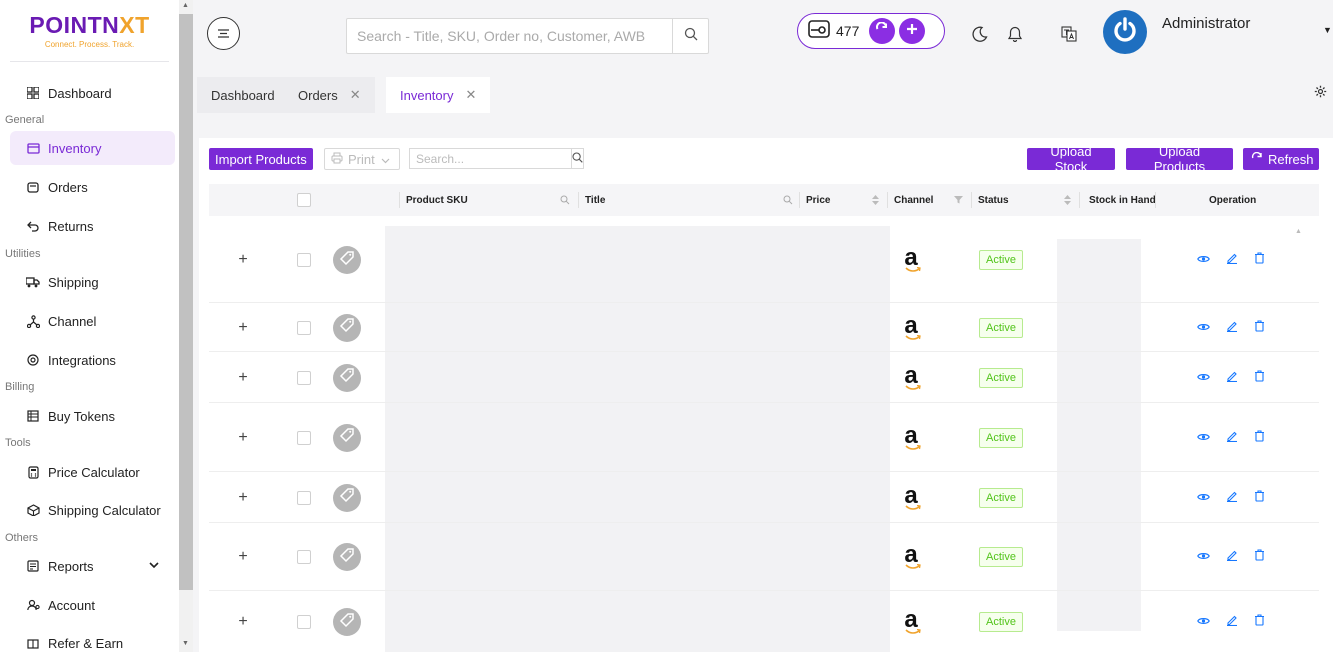 The image size is (1333, 652). What do you see at coordinates (1122, 200) in the screenshot?
I see `col-stock-in-hand: Stock in Hand` at bounding box center [1122, 200].